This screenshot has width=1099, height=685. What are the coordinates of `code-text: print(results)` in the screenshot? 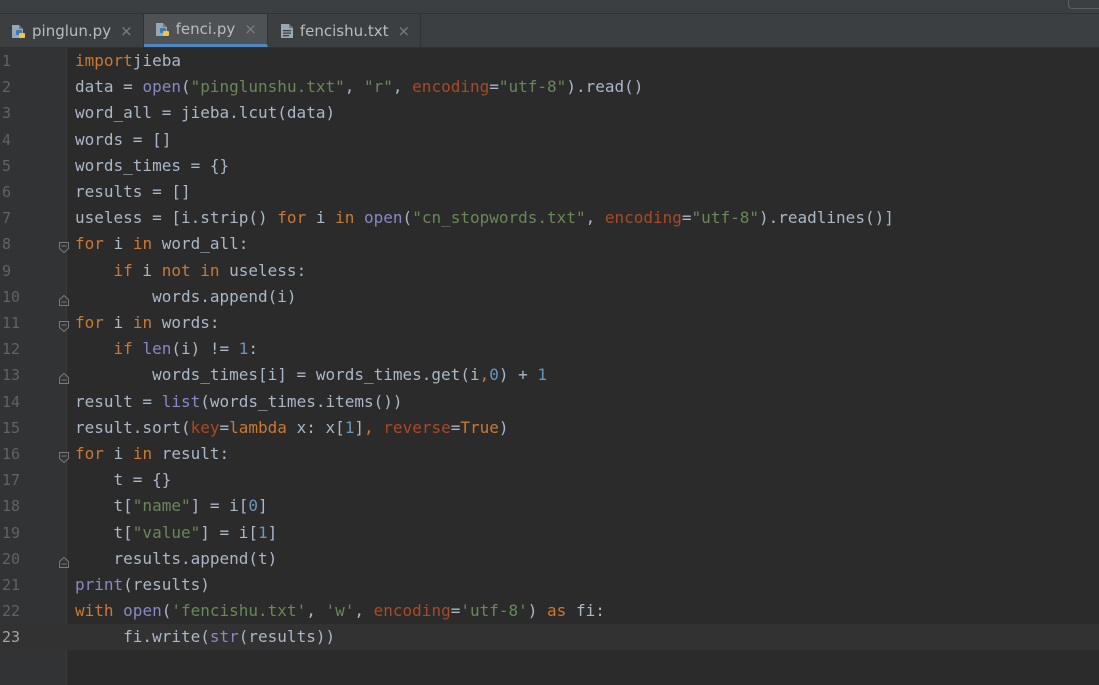 It's located at (142, 584).